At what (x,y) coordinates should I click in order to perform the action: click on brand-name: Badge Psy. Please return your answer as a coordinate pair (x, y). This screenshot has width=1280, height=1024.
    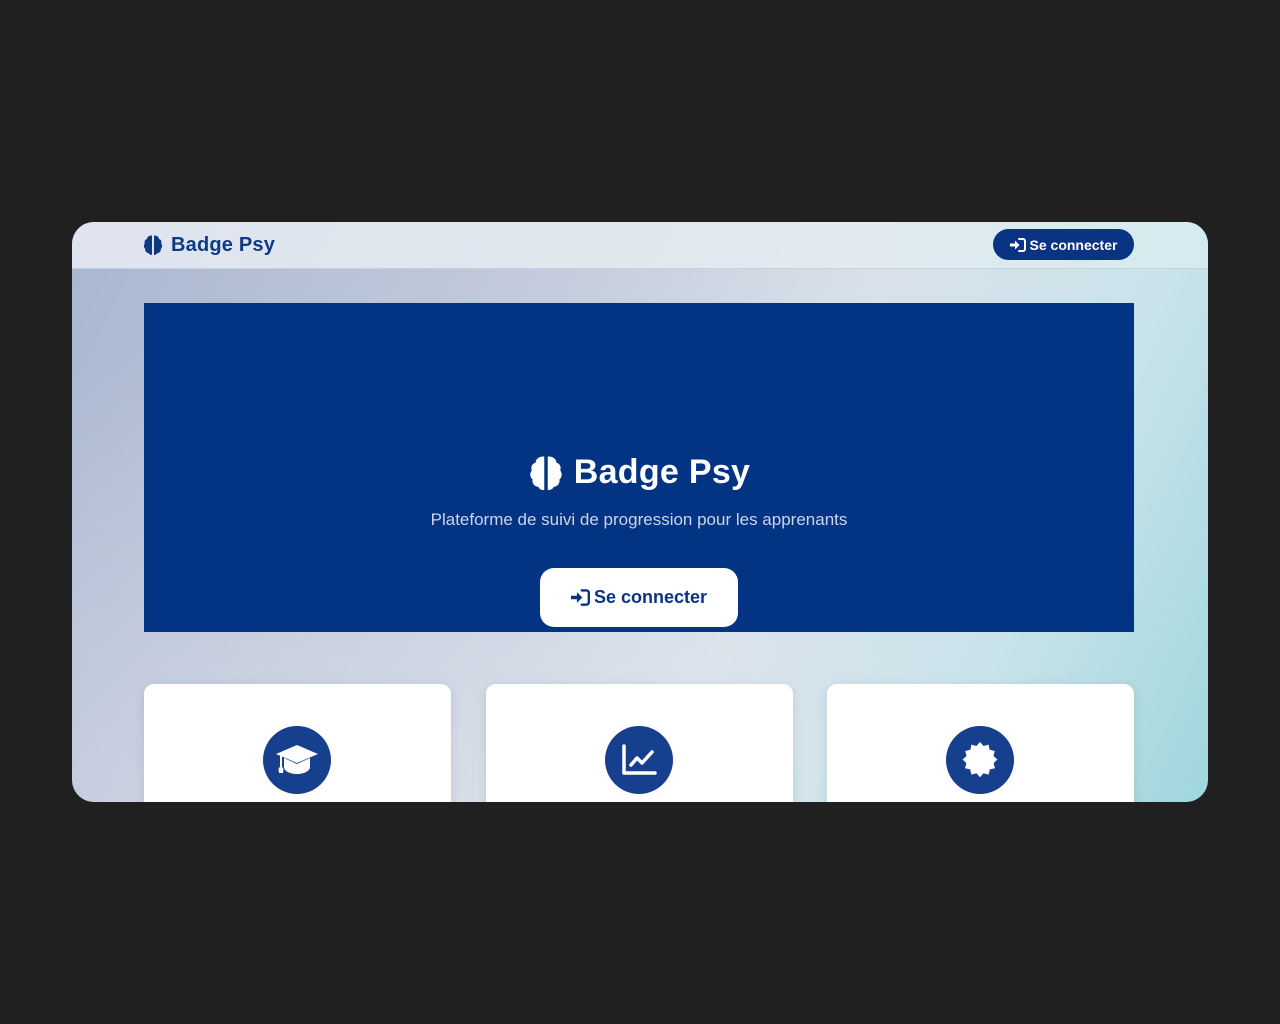
    Looking at the image, I should click on (223, 244).